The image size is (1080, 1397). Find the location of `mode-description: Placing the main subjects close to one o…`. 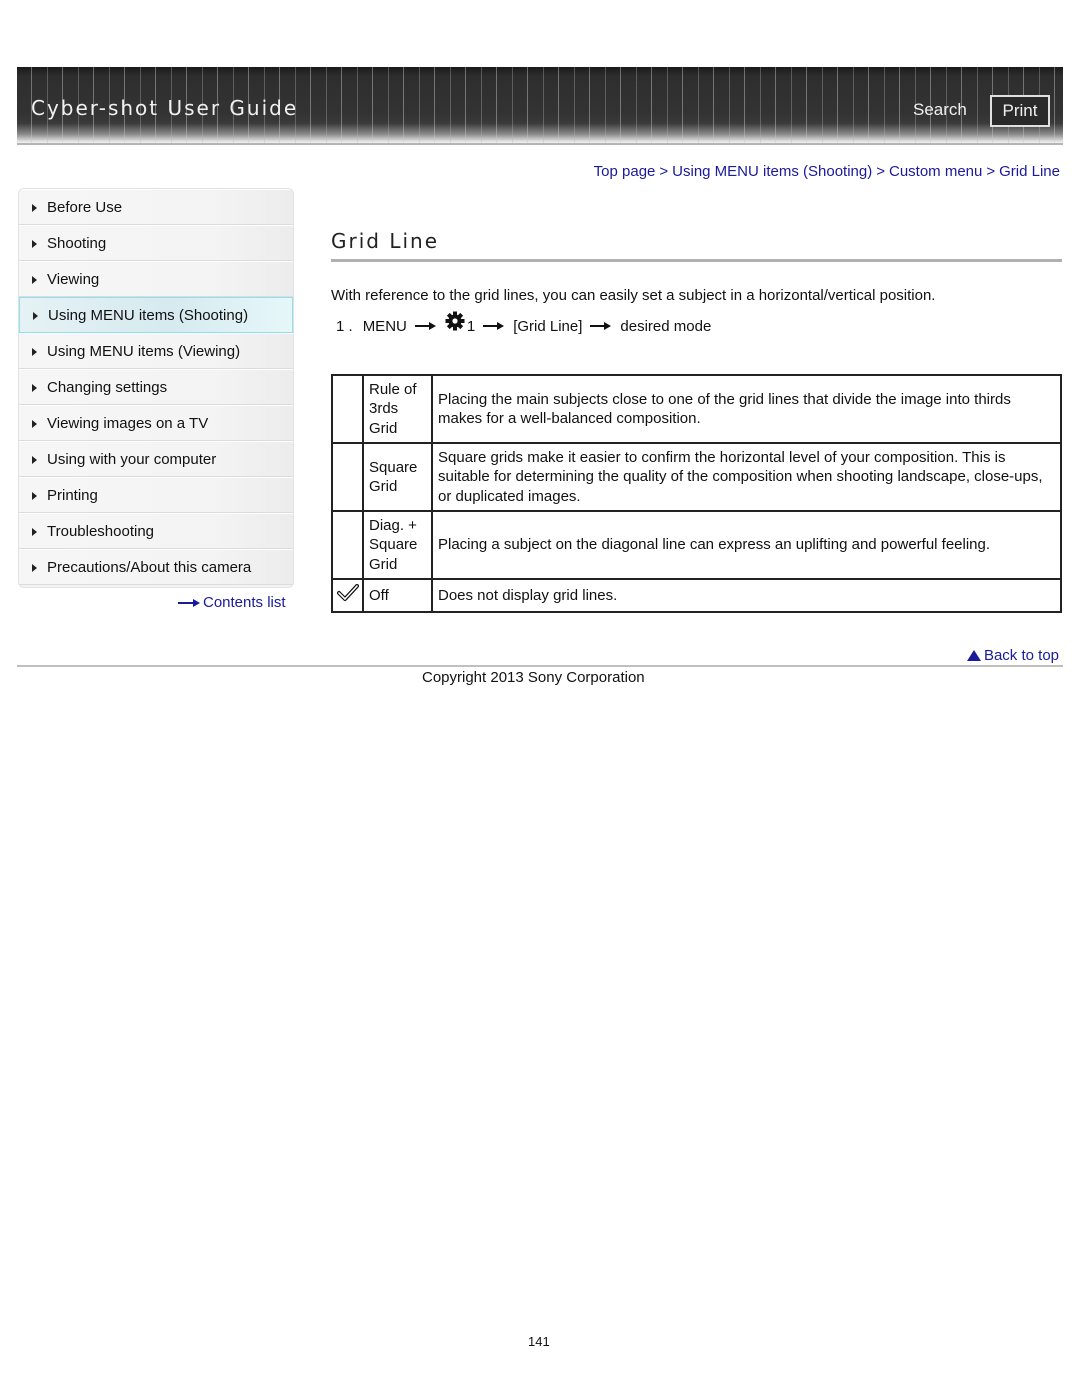

mode-description: Placing the main subjects close to one o… is located at coordinates (746, 409).